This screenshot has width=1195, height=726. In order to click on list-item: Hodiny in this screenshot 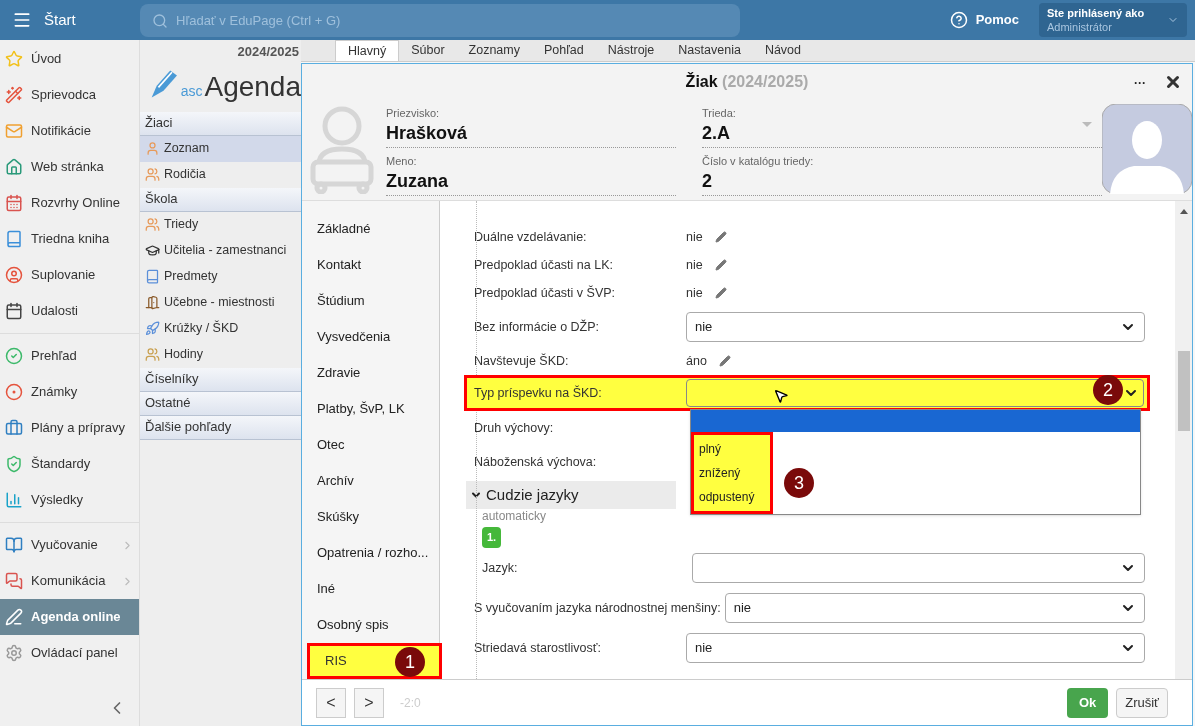, I will do `click(220, 354)`.